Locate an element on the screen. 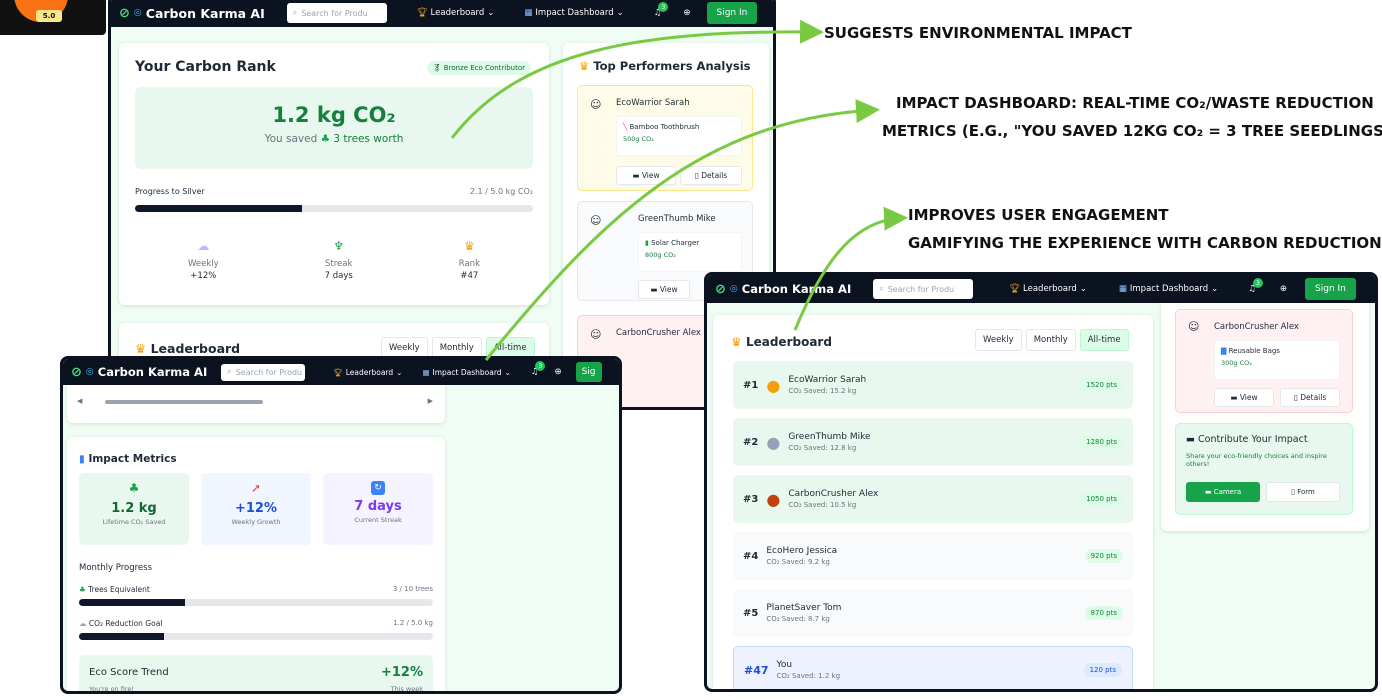 Image resolution: width=1382 pixels, height=700 pixels. tab-monthly: Monthly is located at coordinates (1050, 340).